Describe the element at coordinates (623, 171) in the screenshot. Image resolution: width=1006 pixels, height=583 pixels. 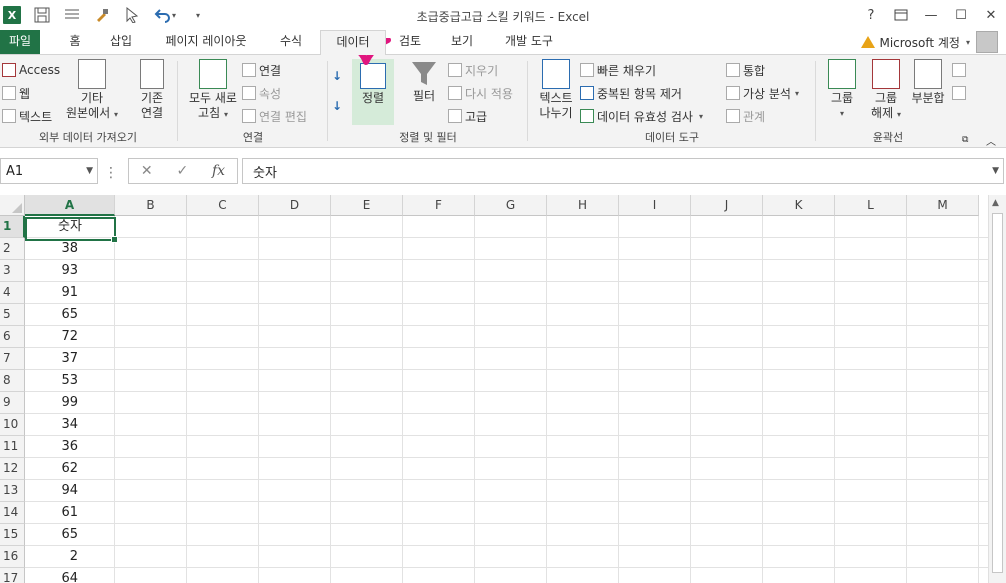
I see `formula-input: 숫자 ▼` at that location.